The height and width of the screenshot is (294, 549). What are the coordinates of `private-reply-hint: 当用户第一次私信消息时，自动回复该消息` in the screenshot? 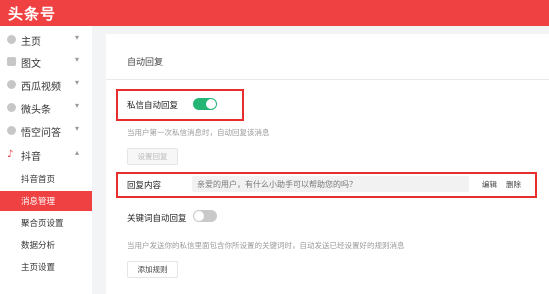 It's located at (198, 132).